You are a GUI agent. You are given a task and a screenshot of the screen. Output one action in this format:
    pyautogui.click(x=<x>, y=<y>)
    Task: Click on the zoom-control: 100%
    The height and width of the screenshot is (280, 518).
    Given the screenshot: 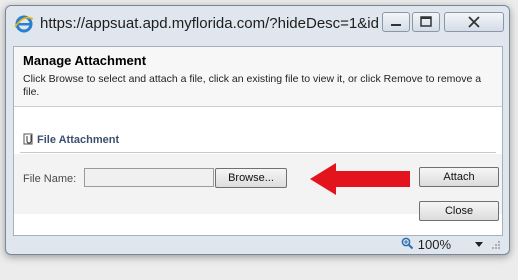 What is the action you would take?
    pyautogui.click(x=426, y=244)
    